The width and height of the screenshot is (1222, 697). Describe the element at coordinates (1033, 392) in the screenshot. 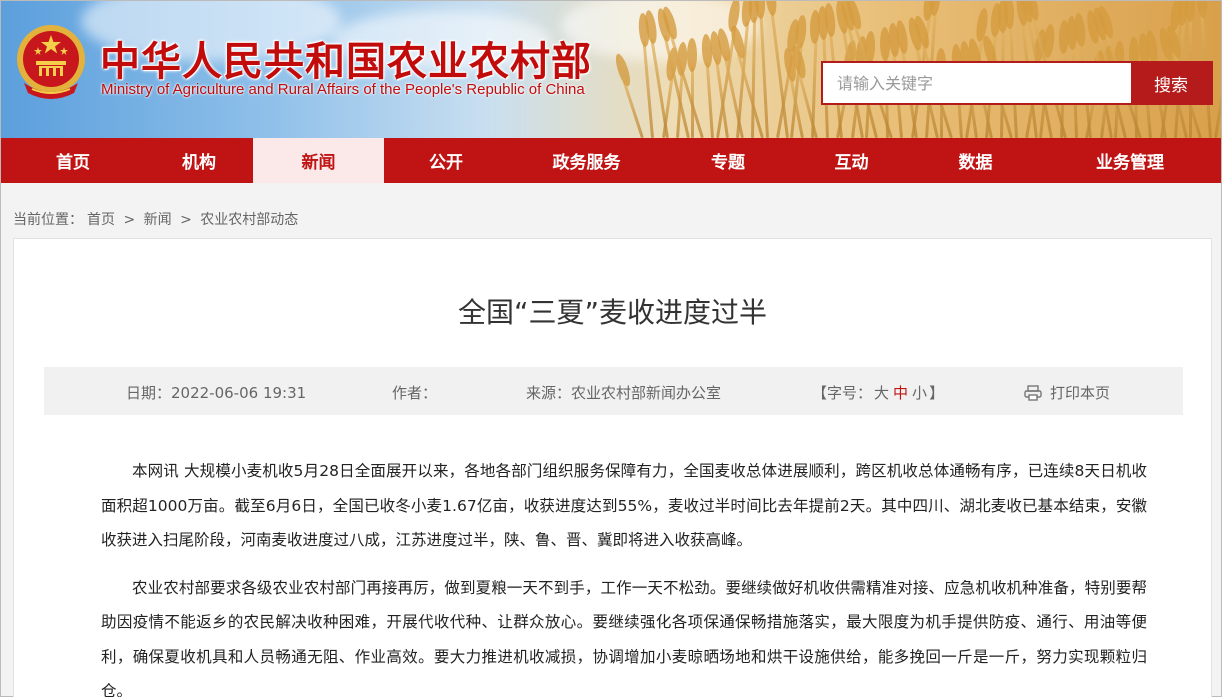

I see `printer-icon` at that location.